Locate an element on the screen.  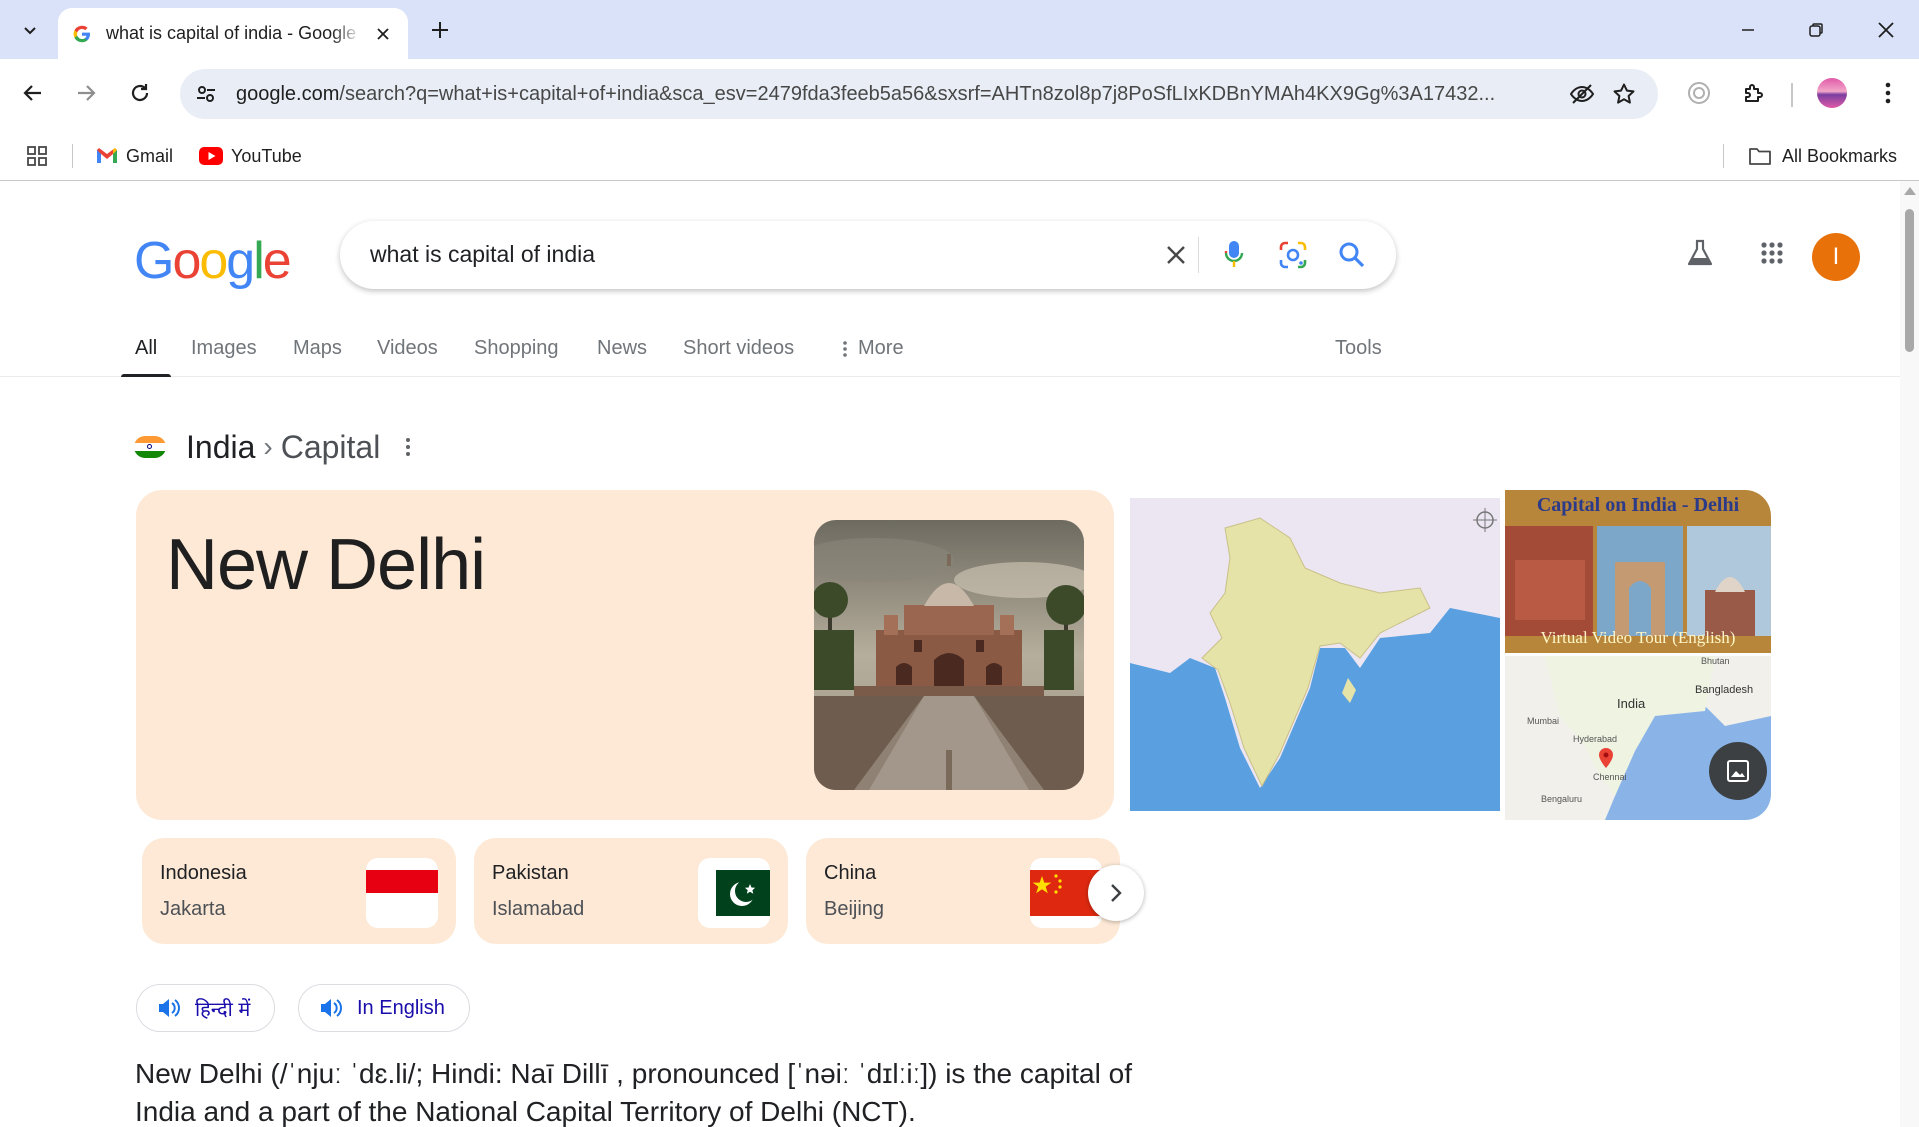
answer-title: New Delhi is located at coordinates (326, 565).